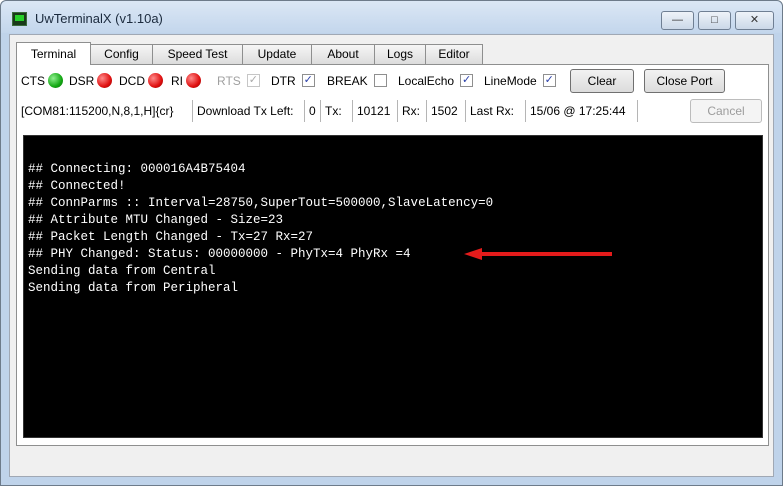 Image resolution: width=783 pixels, height=486 pixels. I want to click on rts-label: RTS, so click(229, 81).